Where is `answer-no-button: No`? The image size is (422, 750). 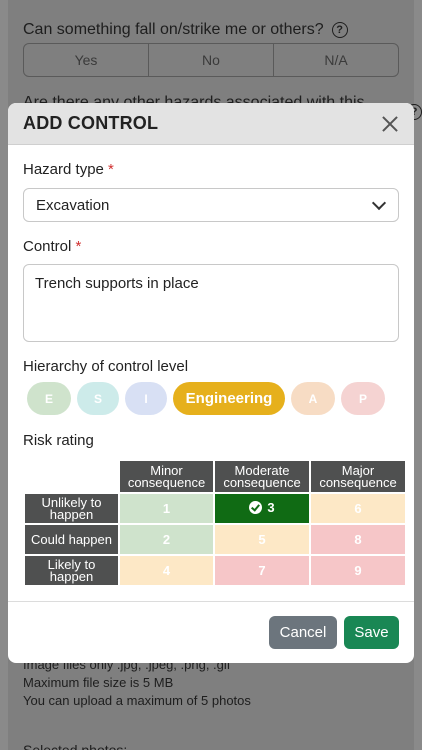 answer-no-button: No is located at coordinates (211, 60).